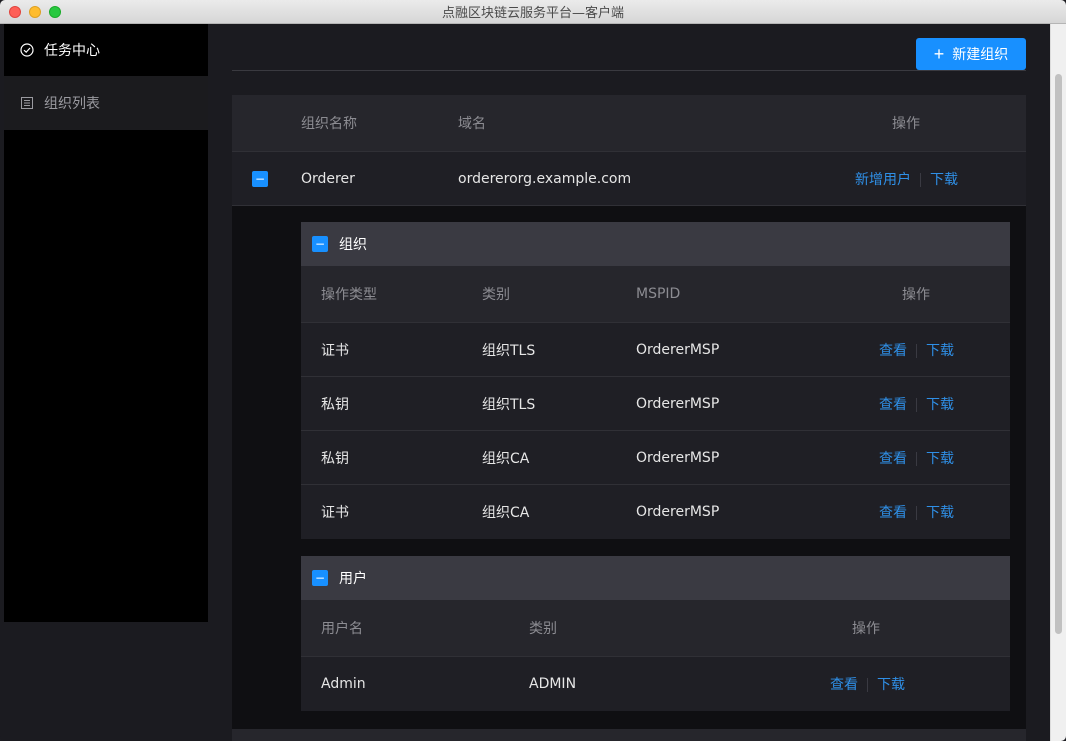  I want to click on window-controls, so click(35, 12).